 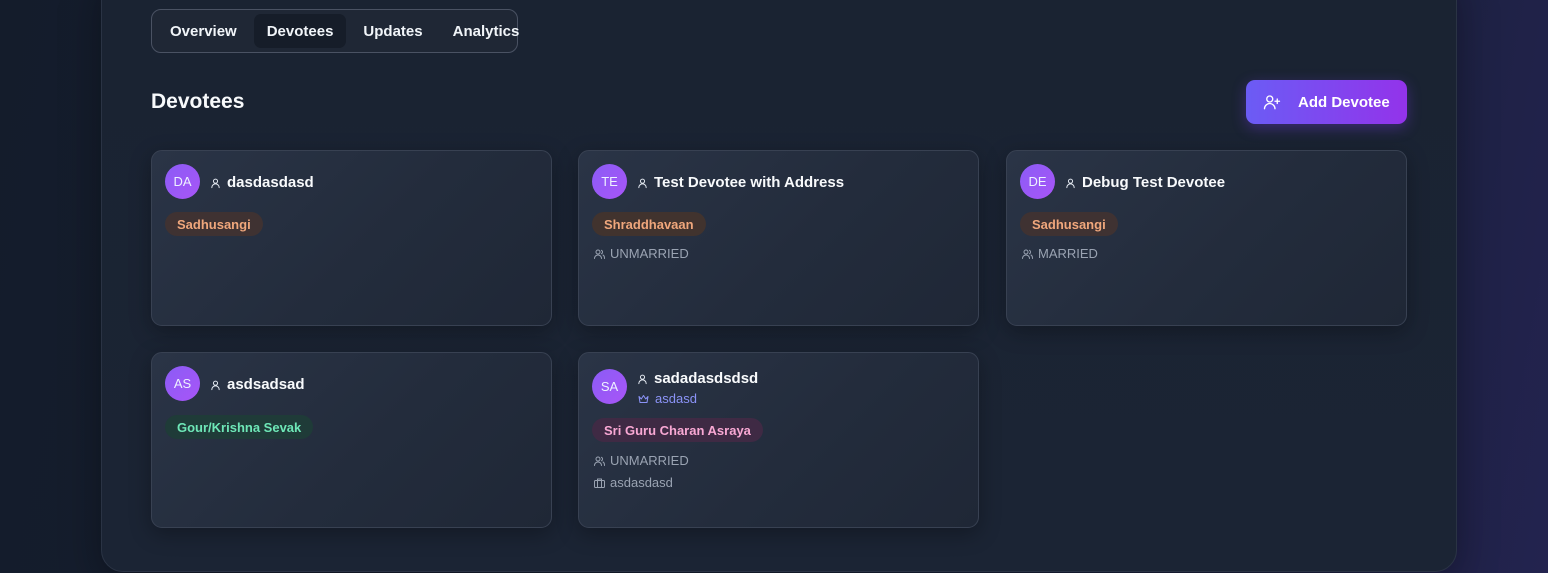 I want to click on marital-status: MARRIED, so click(x=1059, y=253).